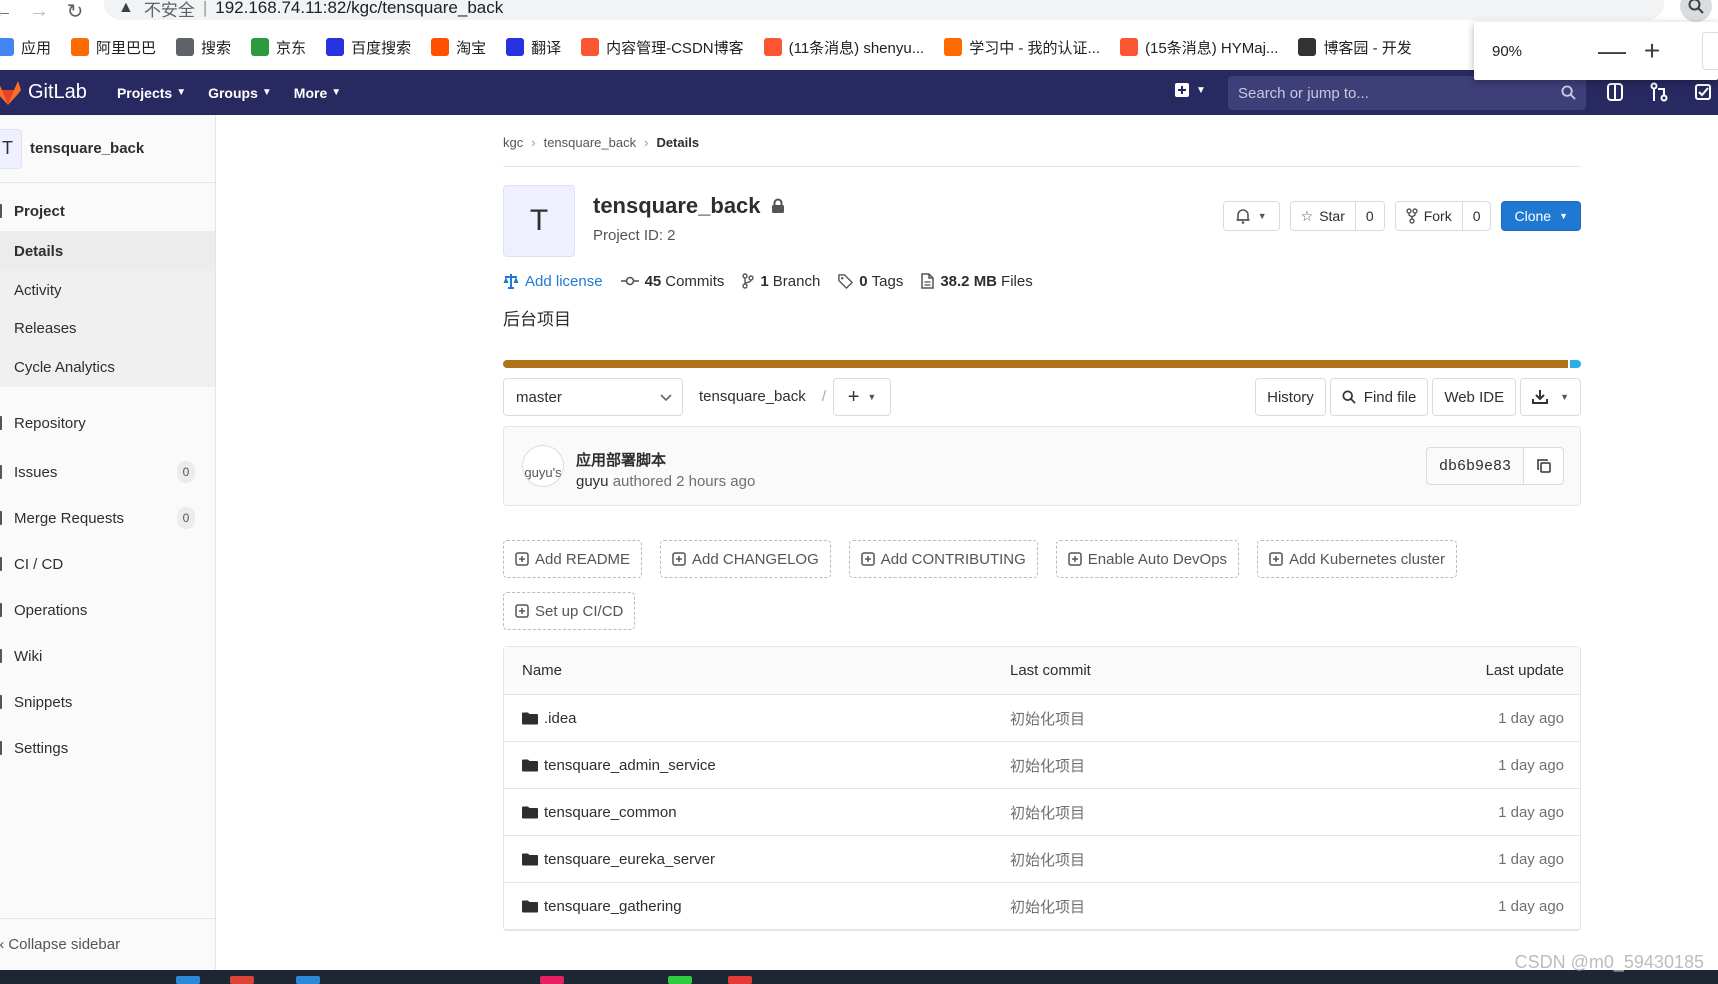 Image resolution: width=1718 pixels, height=984 pixels. Describe the element at coordinates (278, 47) in the screenshot. I see `bookmark-item: 京东` at that location.